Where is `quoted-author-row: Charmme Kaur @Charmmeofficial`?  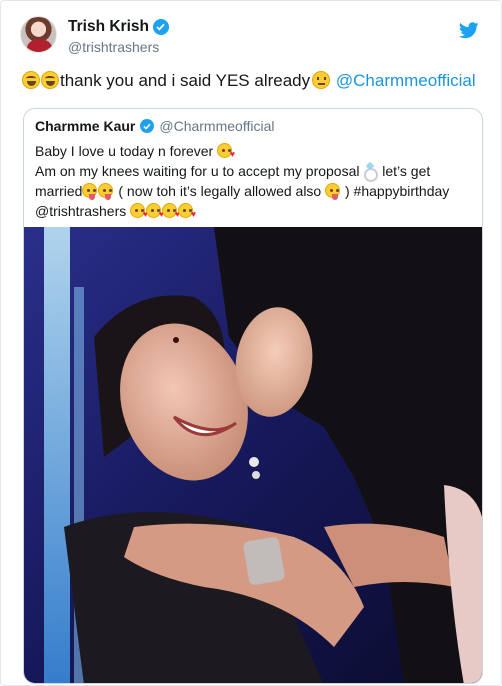
quoted-author-row: Charmme Kaur @Charmmeofficial is located at coordinates (154, 126).